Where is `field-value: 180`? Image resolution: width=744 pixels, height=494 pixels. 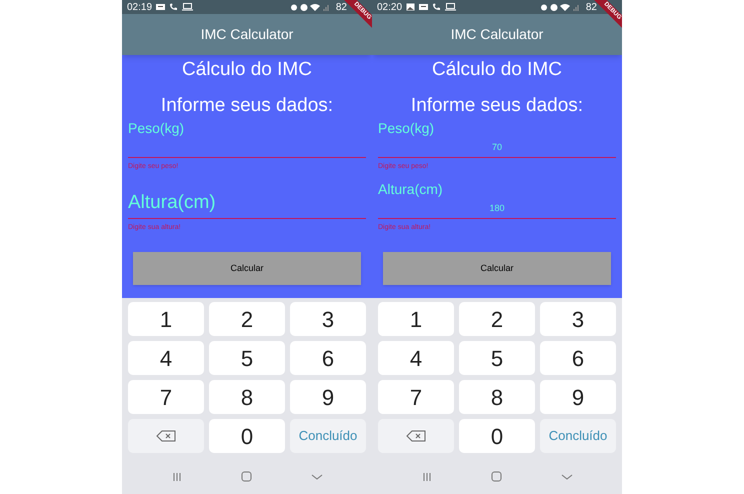 field-value: 180 is located at coordinates (497, 208).